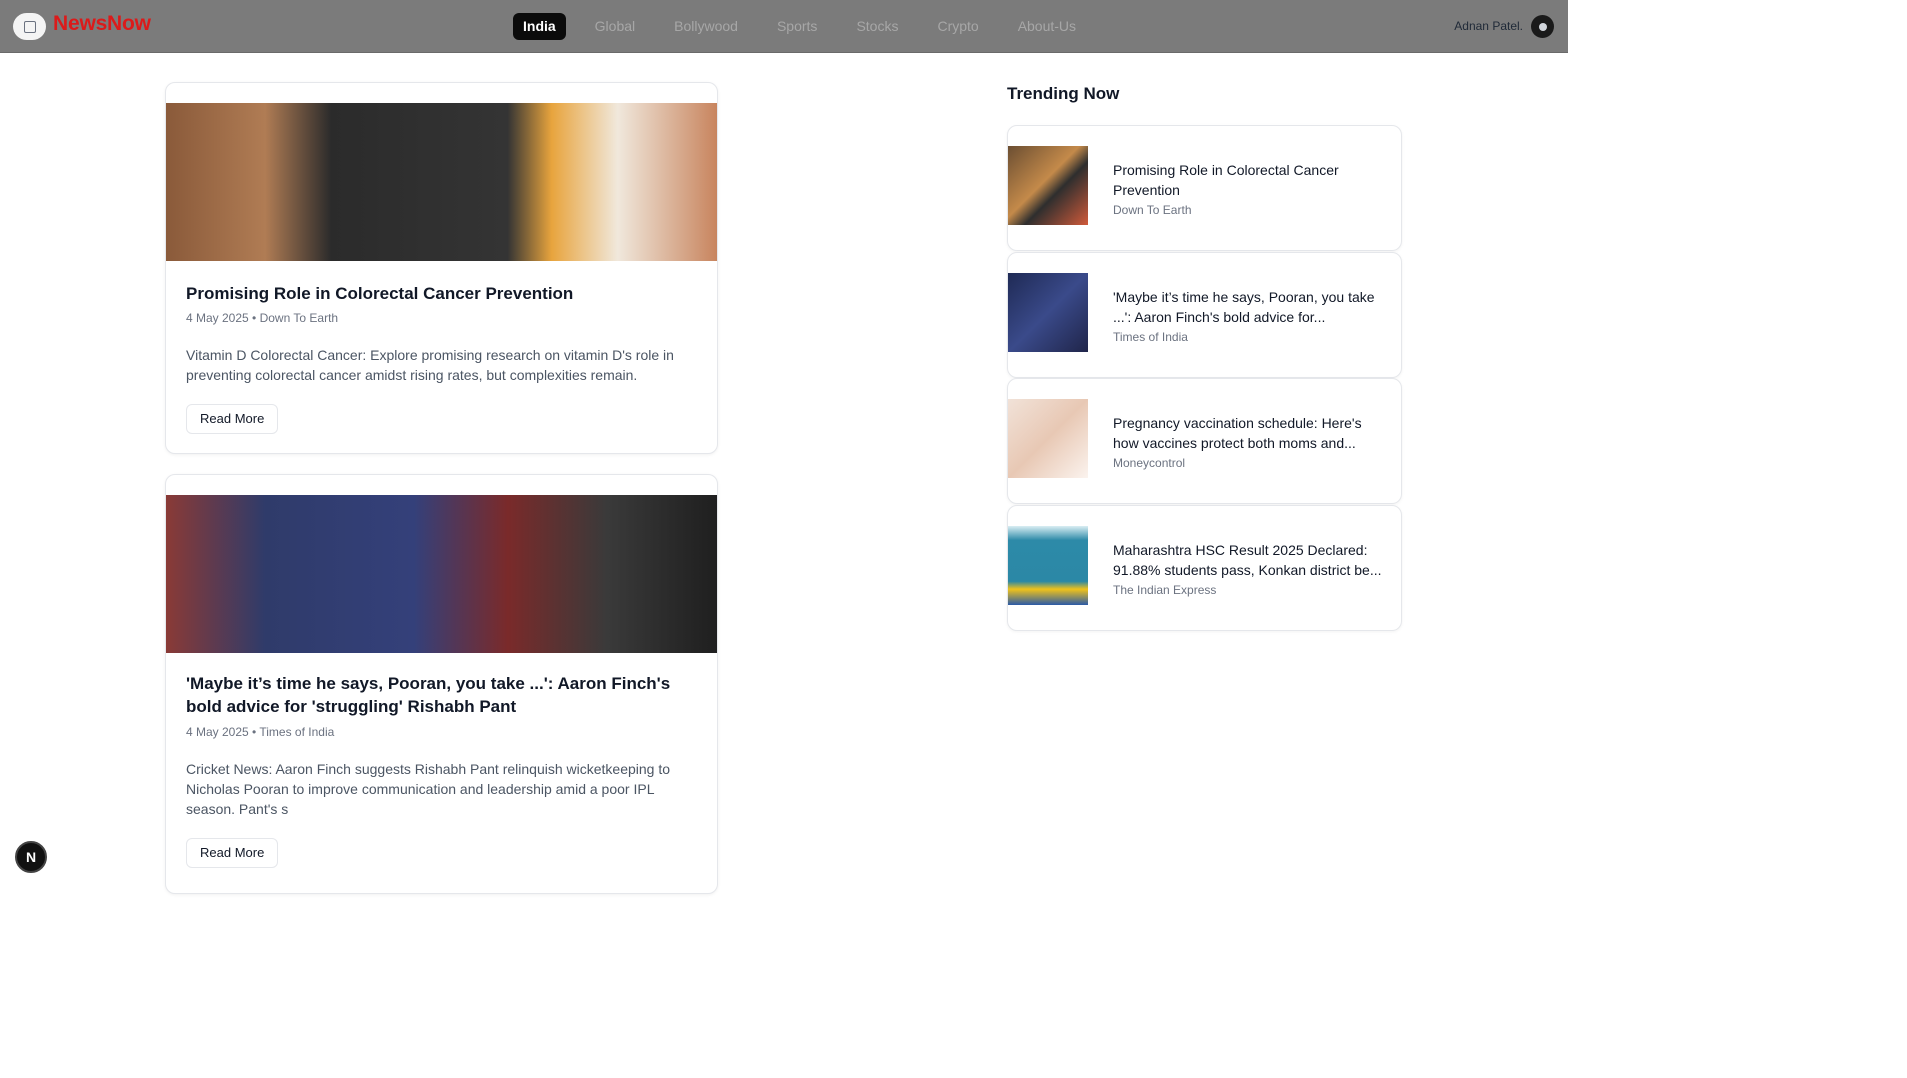 The width and height of the screenshot is (1907, 1078). I want to click on article-source: Times of India, so click(297, 732).